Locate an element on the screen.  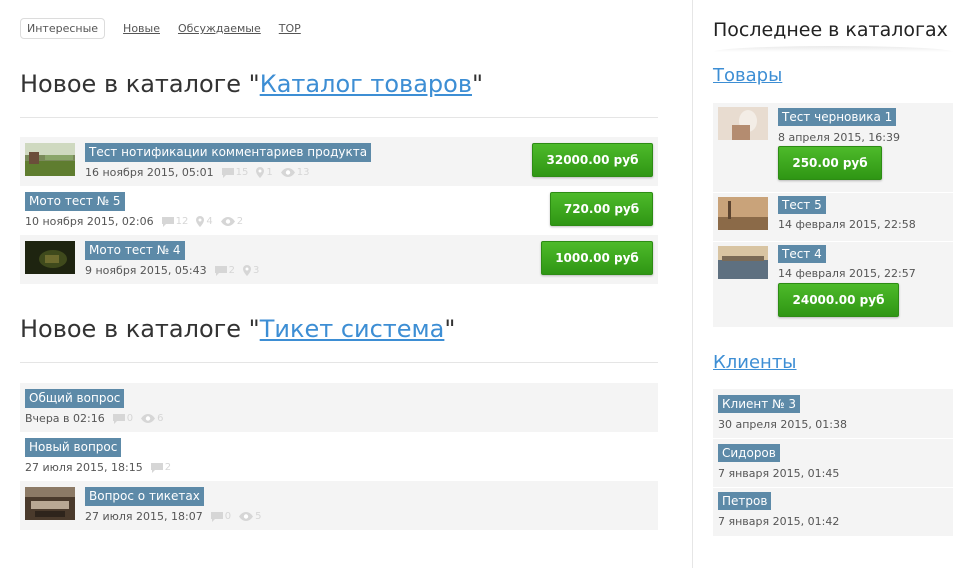
sidebar-category-clients: Клиенты is located at coordinates (755, 362).